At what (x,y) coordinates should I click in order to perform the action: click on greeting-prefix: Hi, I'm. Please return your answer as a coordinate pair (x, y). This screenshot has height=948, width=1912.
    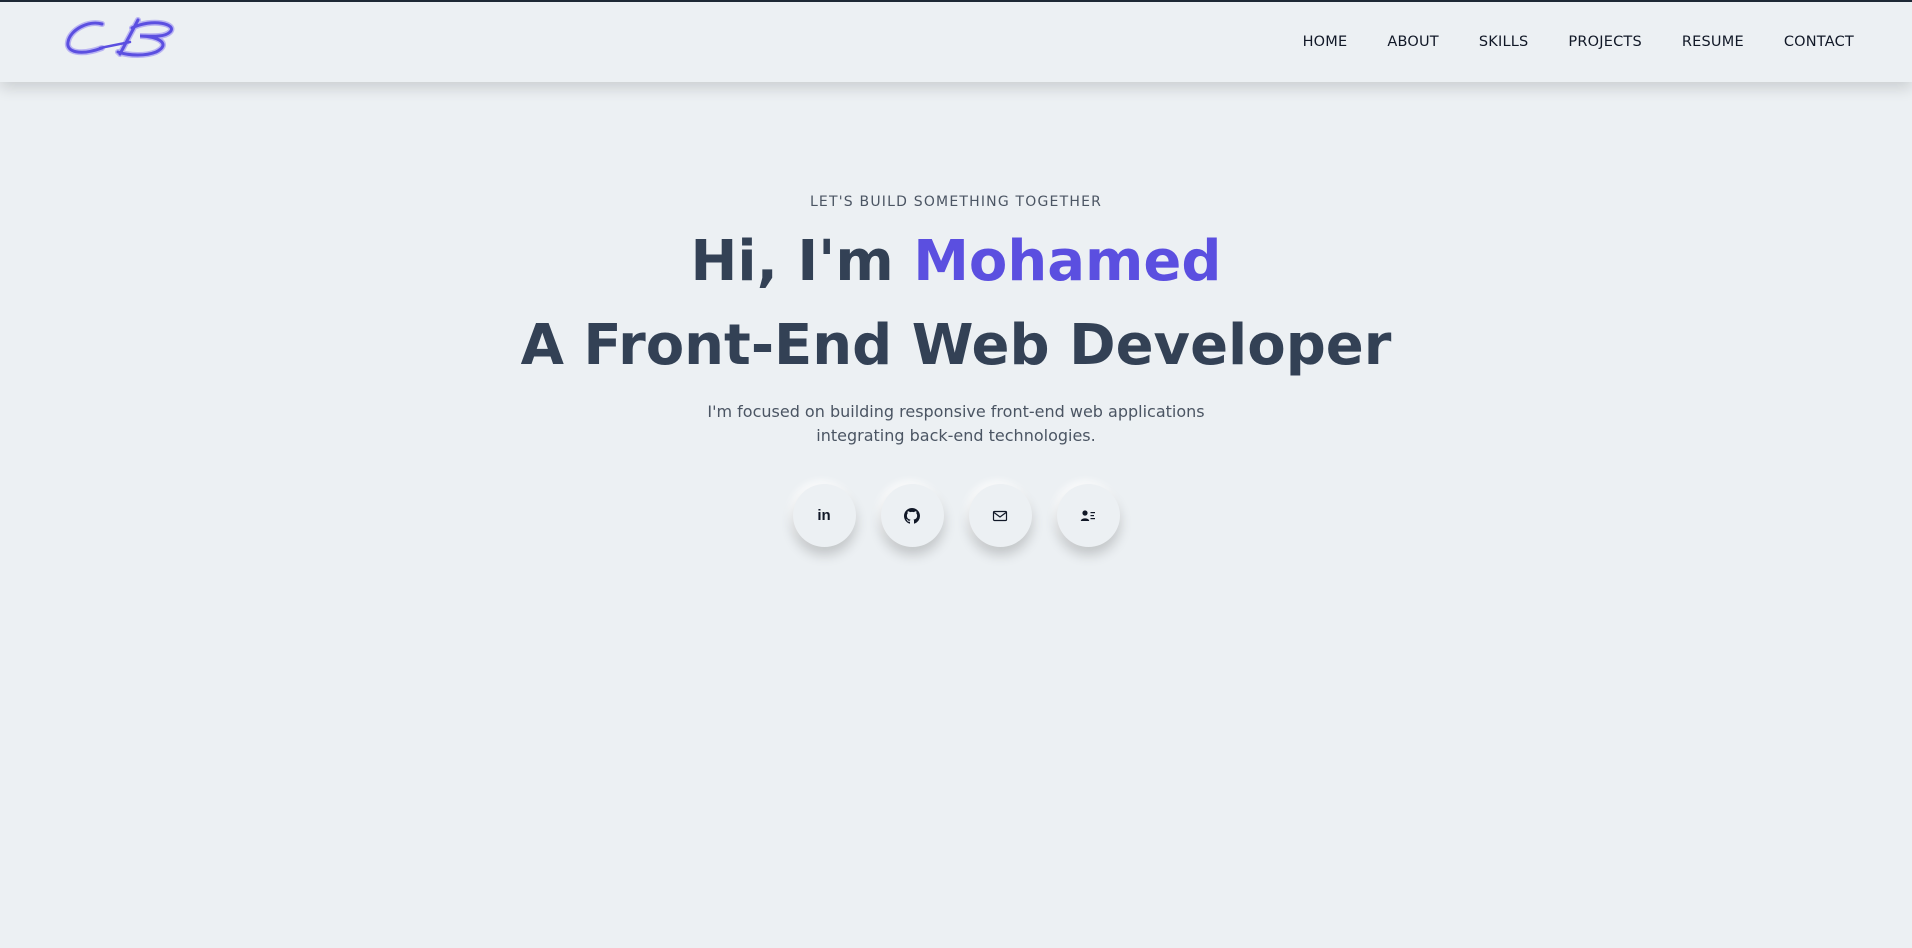
    Looking at the image, I should click on (802, 261).